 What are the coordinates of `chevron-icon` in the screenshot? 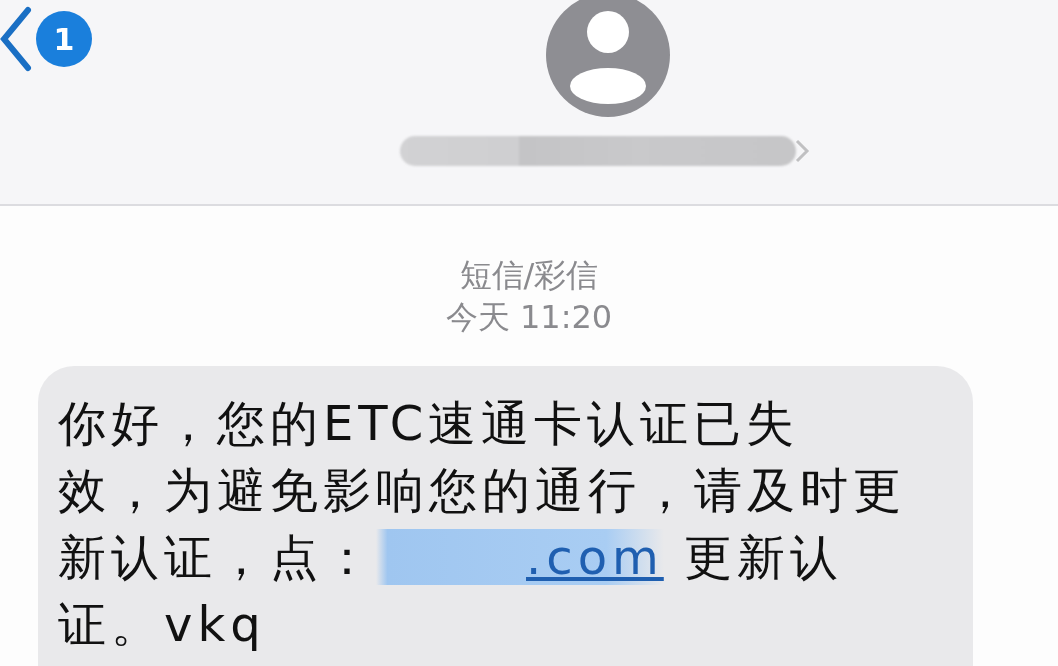 It's located at (802, 151).